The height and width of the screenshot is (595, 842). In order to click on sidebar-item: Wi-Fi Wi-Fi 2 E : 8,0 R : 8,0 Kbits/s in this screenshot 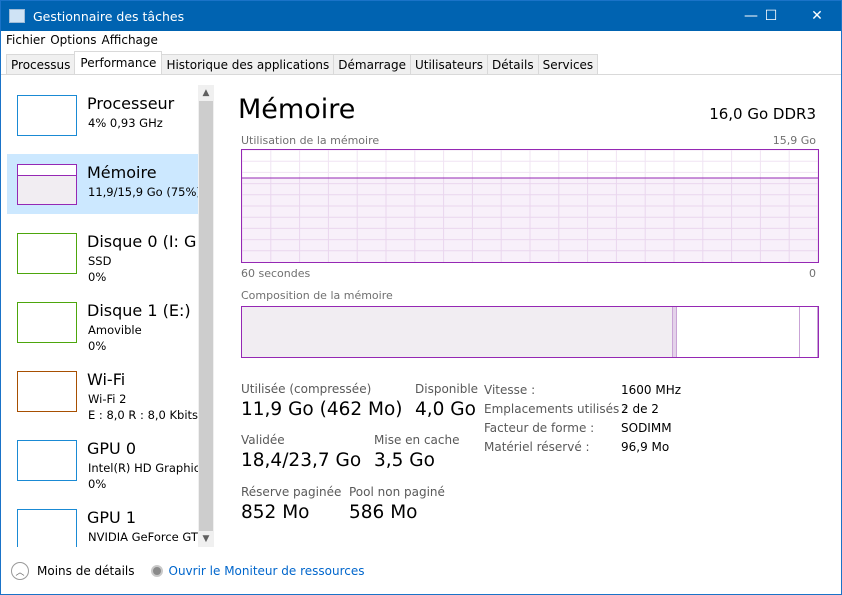, I will do `click(102, 391)`.